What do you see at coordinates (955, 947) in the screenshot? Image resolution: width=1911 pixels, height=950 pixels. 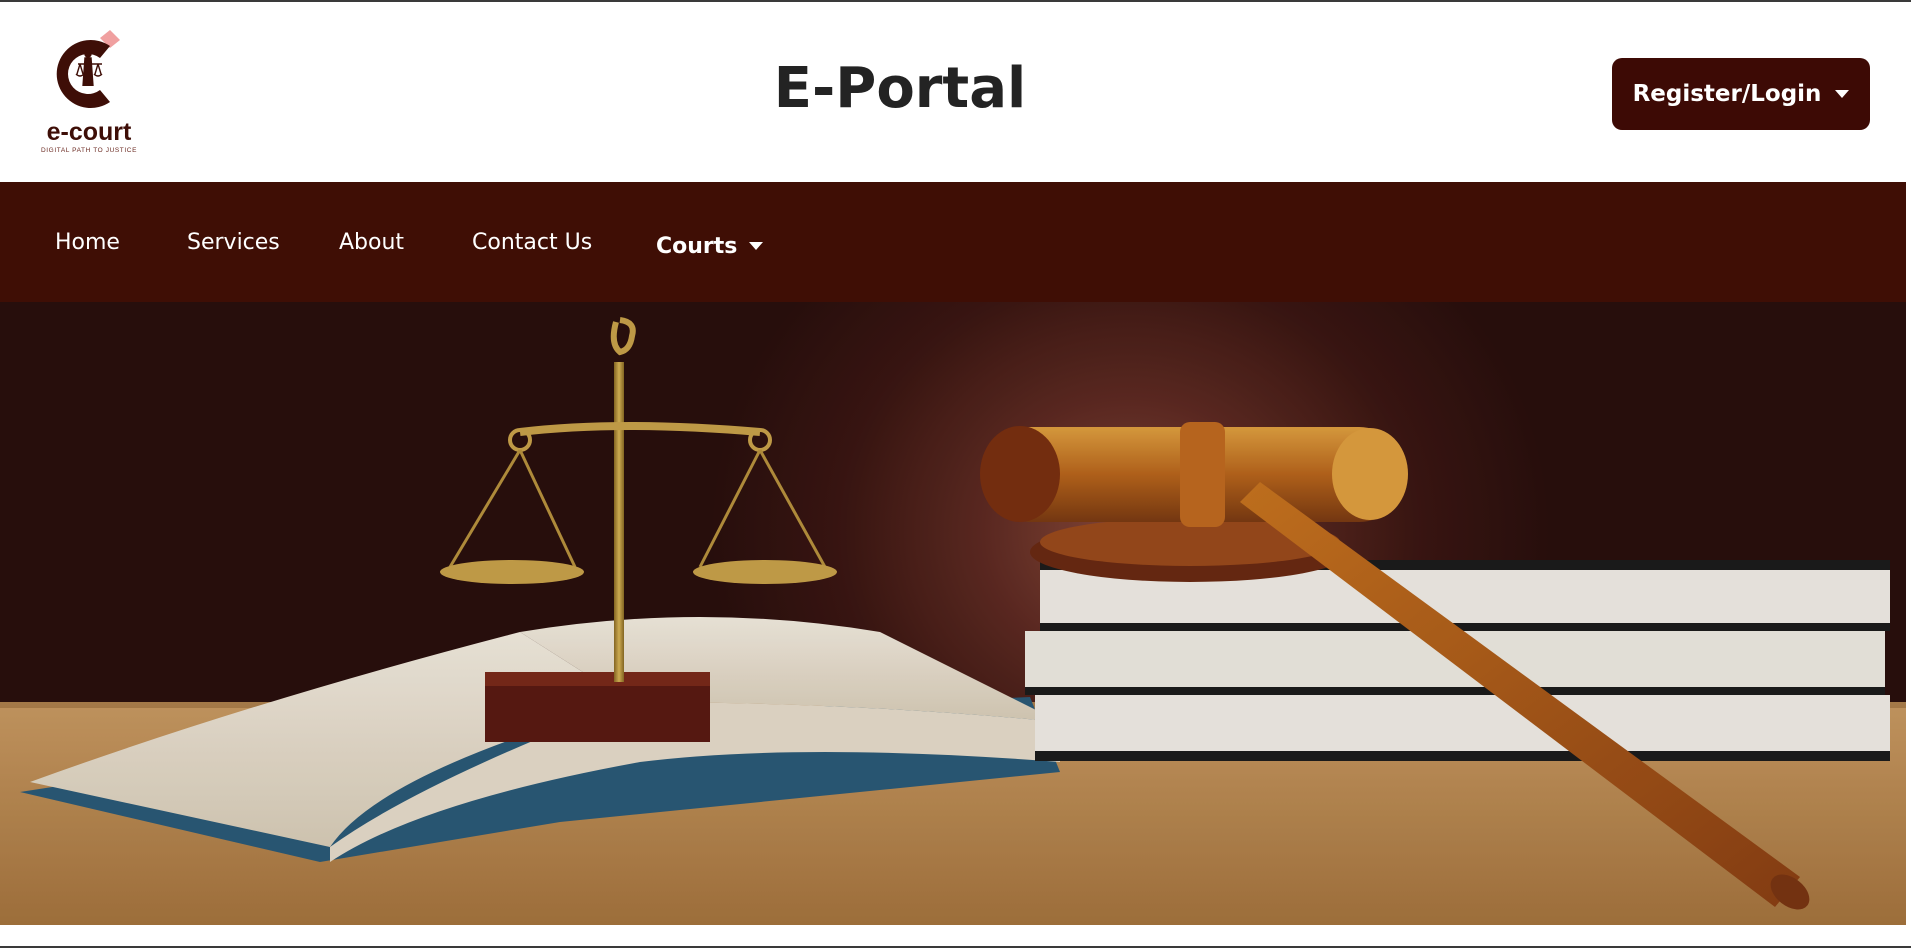 I see `bottom-border` at bounding box center [955, 947].